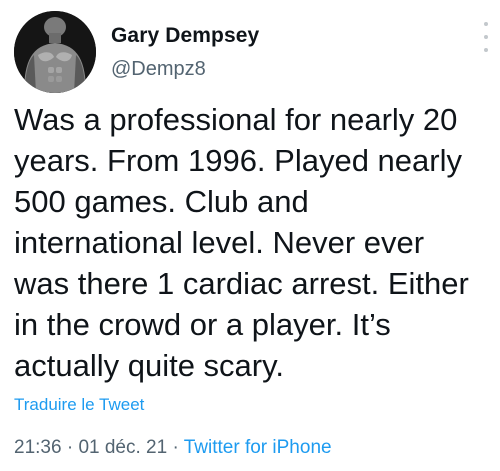 This screenshot has height=471, width=500. What do you see at coordinates (185, 36) in the screenshot?
I see `author-name: Gary Dempsey` at bounding box center [185, 36].